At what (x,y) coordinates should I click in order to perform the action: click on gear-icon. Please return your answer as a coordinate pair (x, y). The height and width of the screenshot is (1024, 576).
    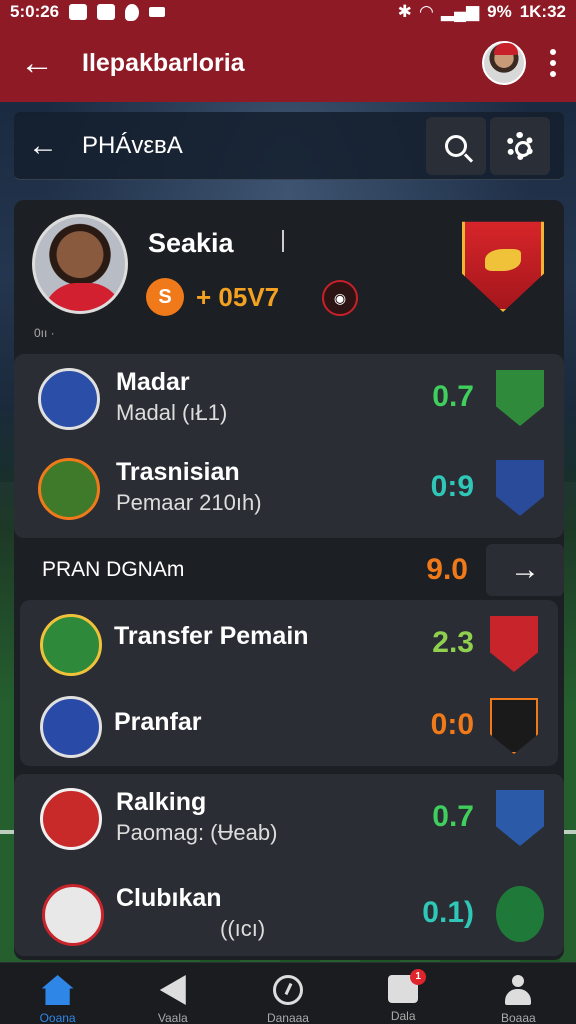
    Looking at the image, I should click on (520, 145).